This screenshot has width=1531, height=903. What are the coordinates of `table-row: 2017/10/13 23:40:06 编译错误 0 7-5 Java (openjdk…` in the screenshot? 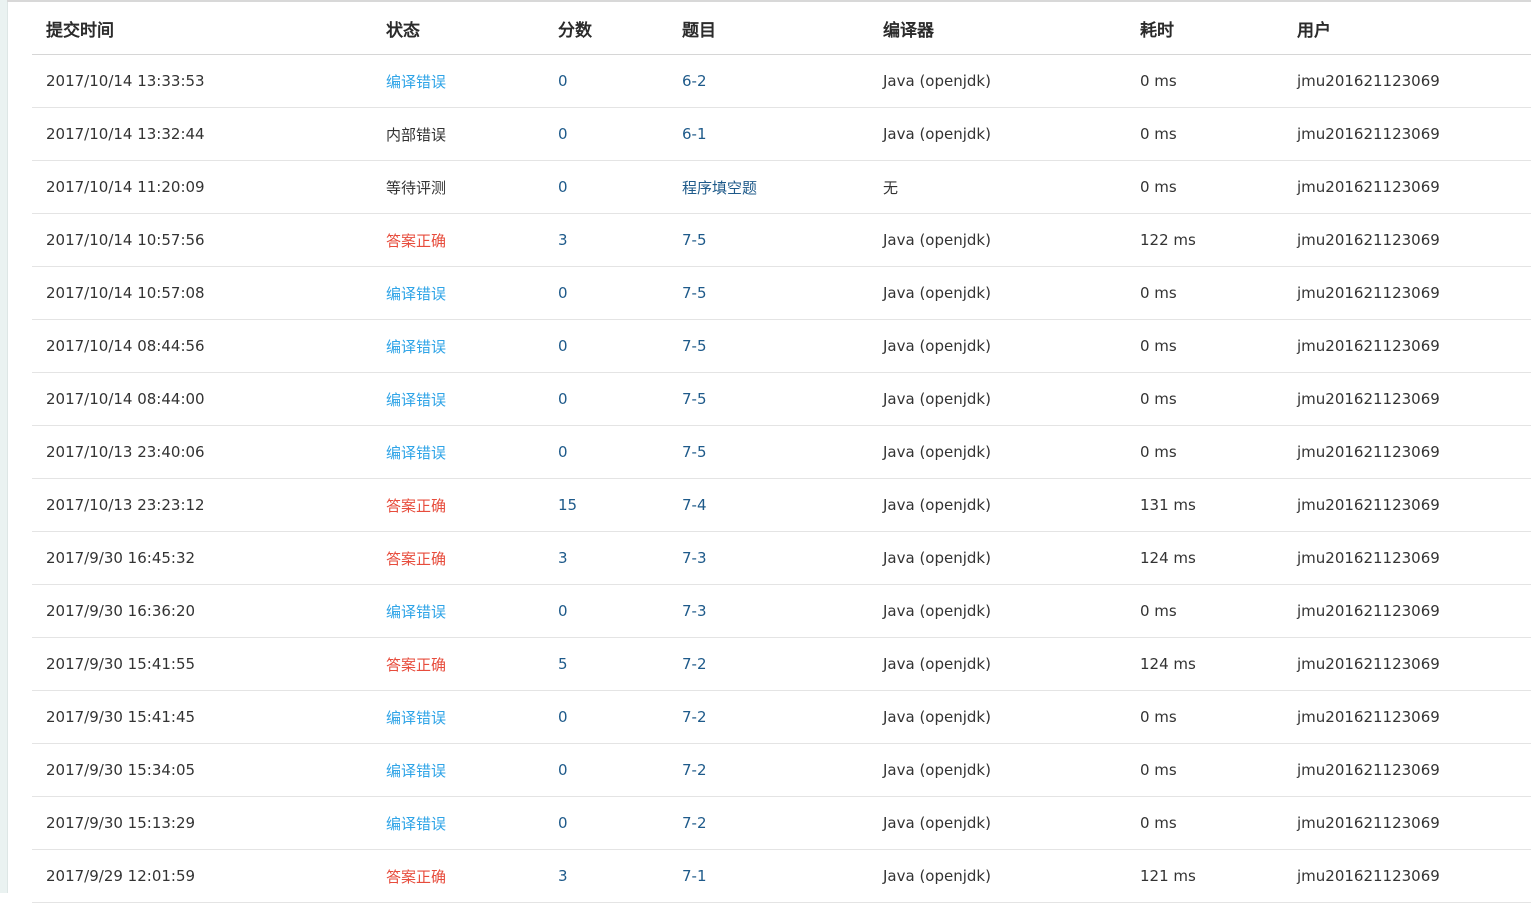 It's located at (781, 452).